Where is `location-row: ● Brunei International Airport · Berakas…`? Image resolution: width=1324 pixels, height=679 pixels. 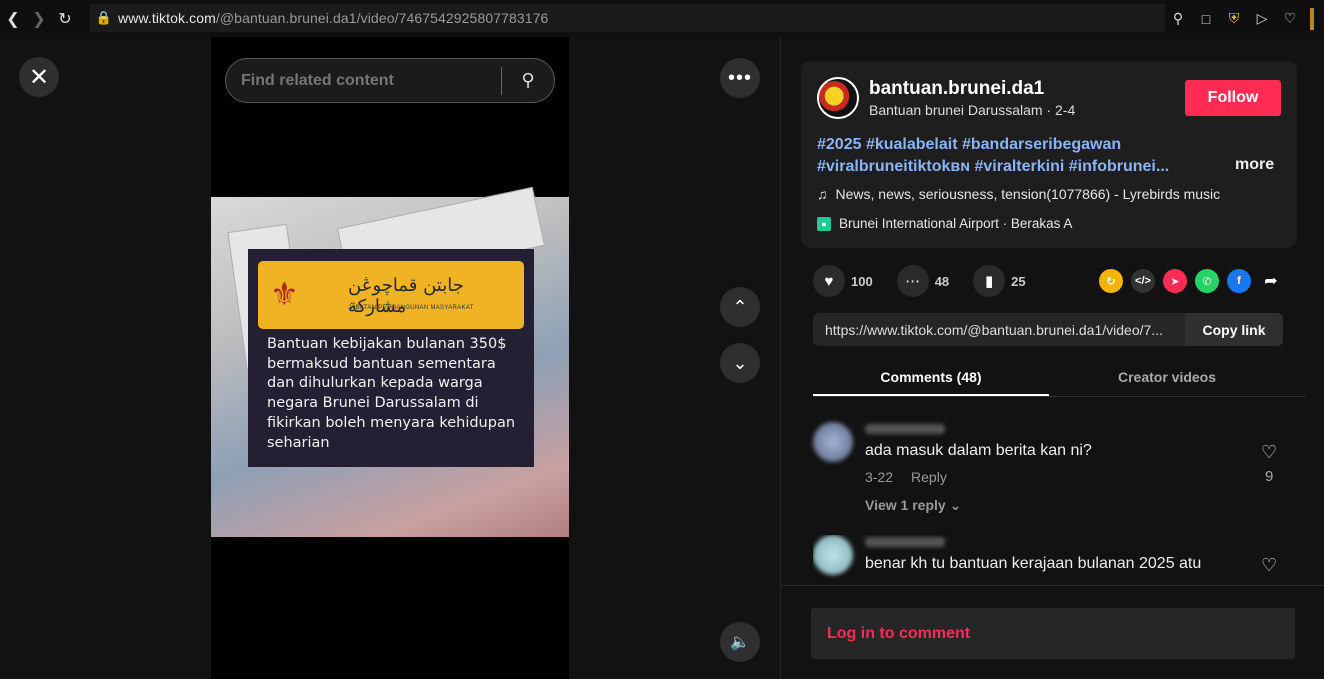
location-row: ● Brunei International Airport · Berakas… is located at coordinates (944, 223).